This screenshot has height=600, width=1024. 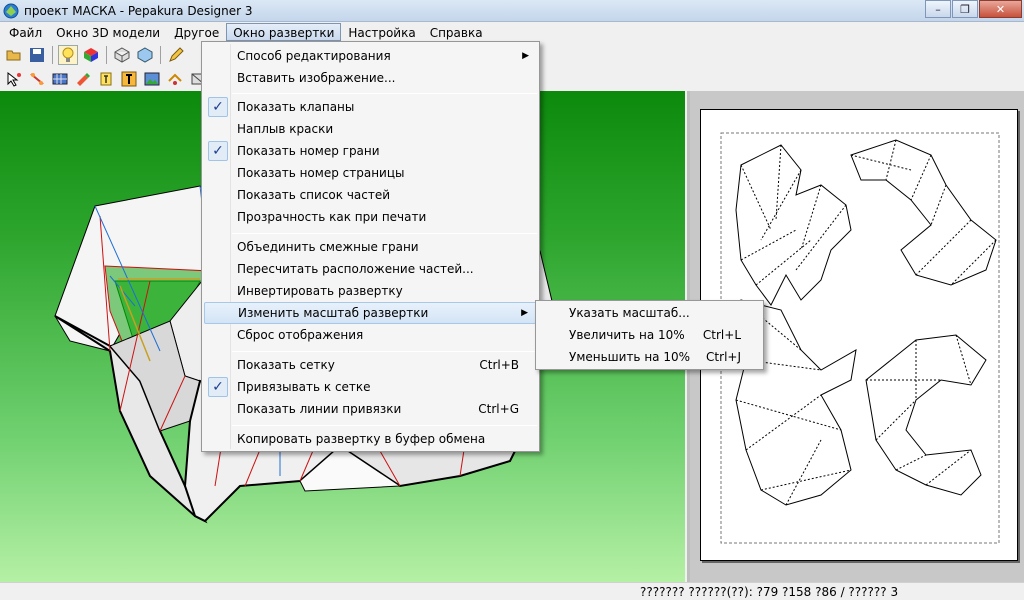 I want to click on text-pen-icon, so click(x=106, y=79).